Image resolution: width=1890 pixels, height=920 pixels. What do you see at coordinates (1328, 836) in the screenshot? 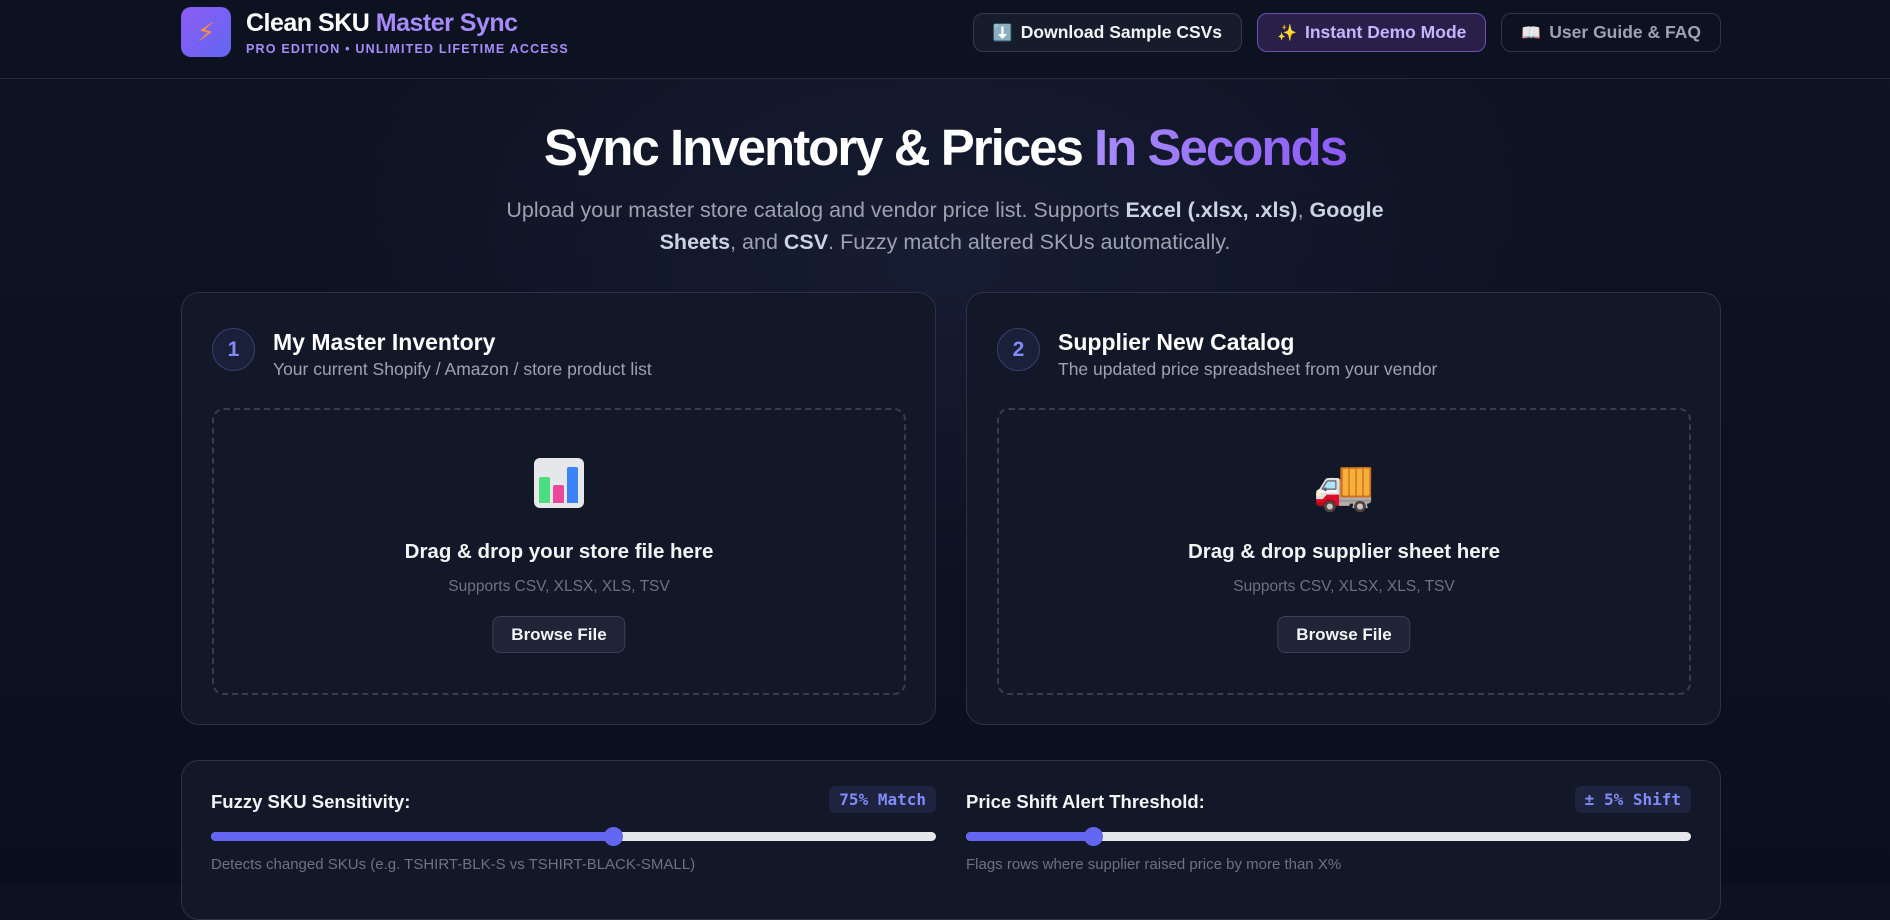
I see `threshold-slider` at bounding box center [1328, 836].